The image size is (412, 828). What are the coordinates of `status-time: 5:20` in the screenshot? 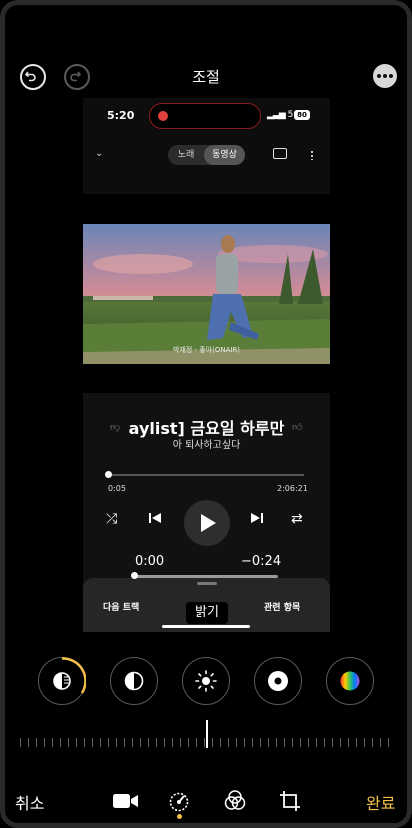 It's located at (121, 115).